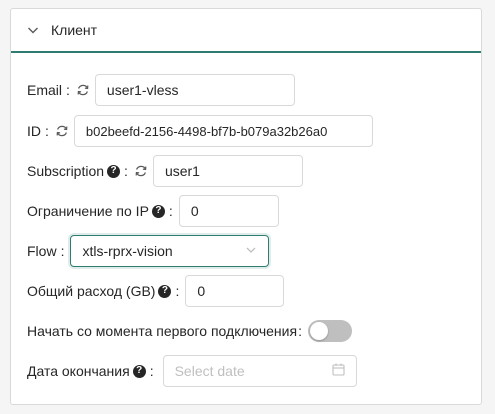 The image size is (495, 414). Describe the element at coordinates (62, 251) in the screenshot. I see `flow-colon: :` at that location.